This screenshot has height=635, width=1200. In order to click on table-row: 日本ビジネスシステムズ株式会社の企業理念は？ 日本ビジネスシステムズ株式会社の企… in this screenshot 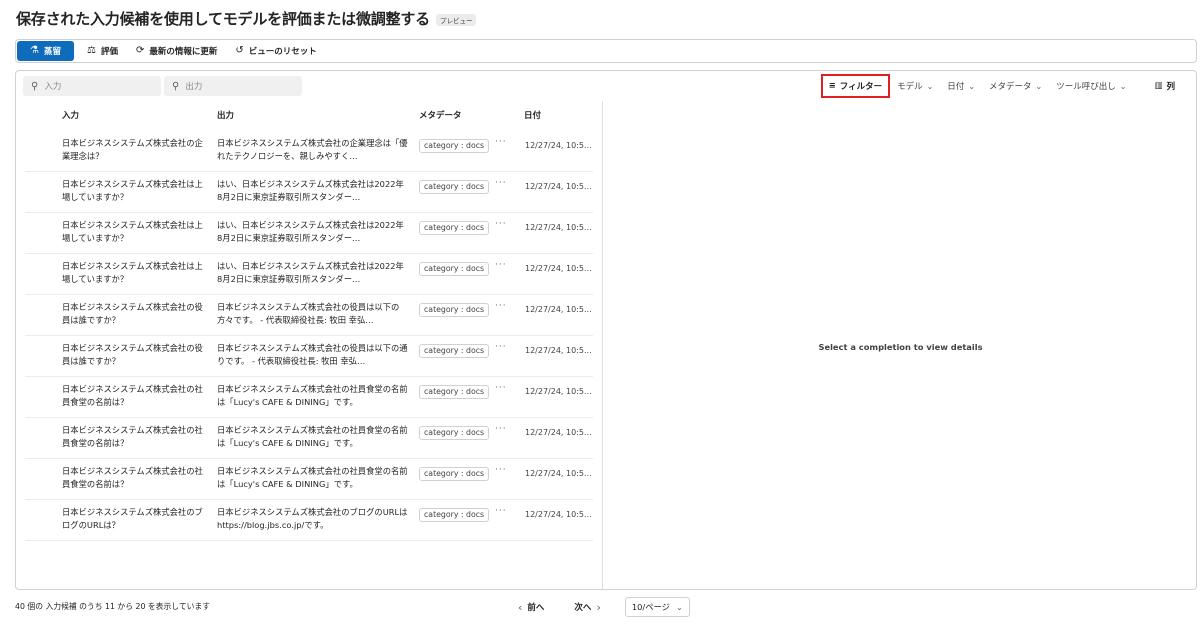, I will do `click(309, 151)`.